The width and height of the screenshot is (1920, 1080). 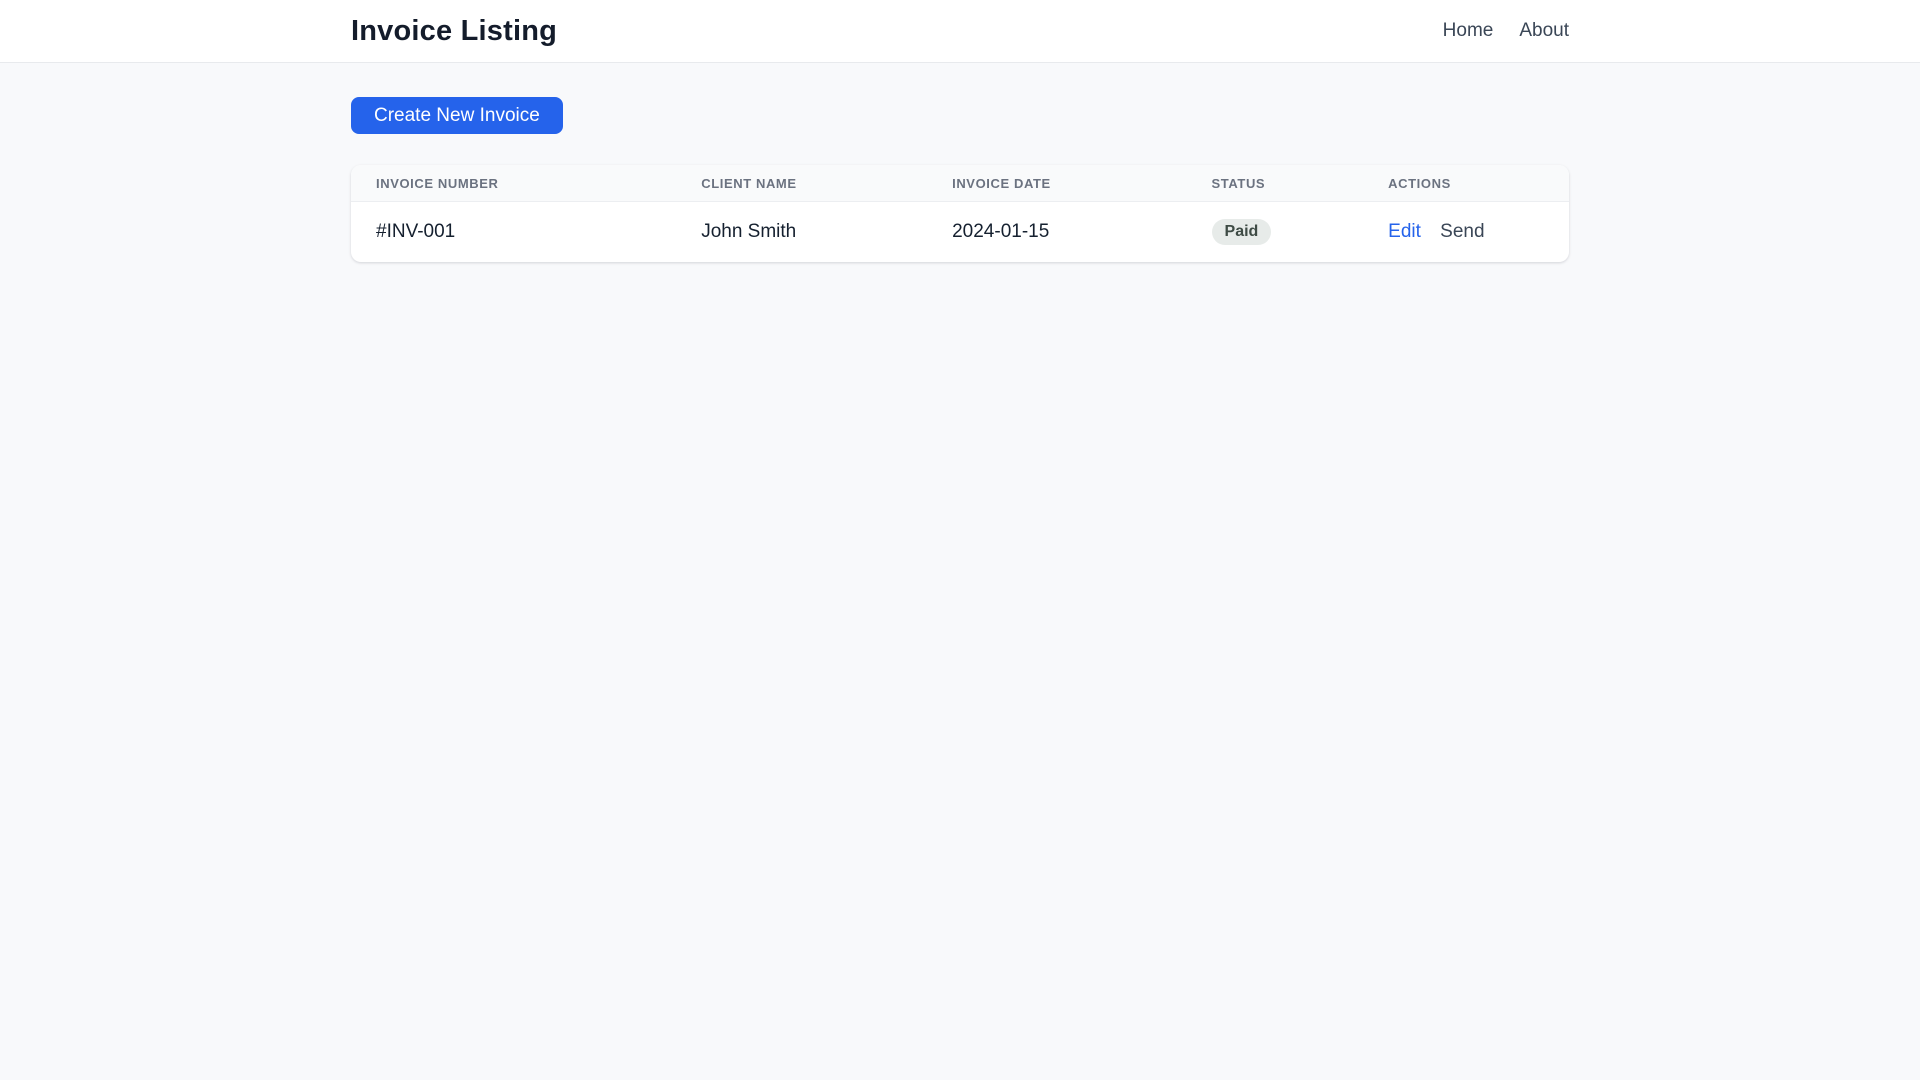 I want to click on invoice-number-cell: #INV-001, so click(x=514, y=232).